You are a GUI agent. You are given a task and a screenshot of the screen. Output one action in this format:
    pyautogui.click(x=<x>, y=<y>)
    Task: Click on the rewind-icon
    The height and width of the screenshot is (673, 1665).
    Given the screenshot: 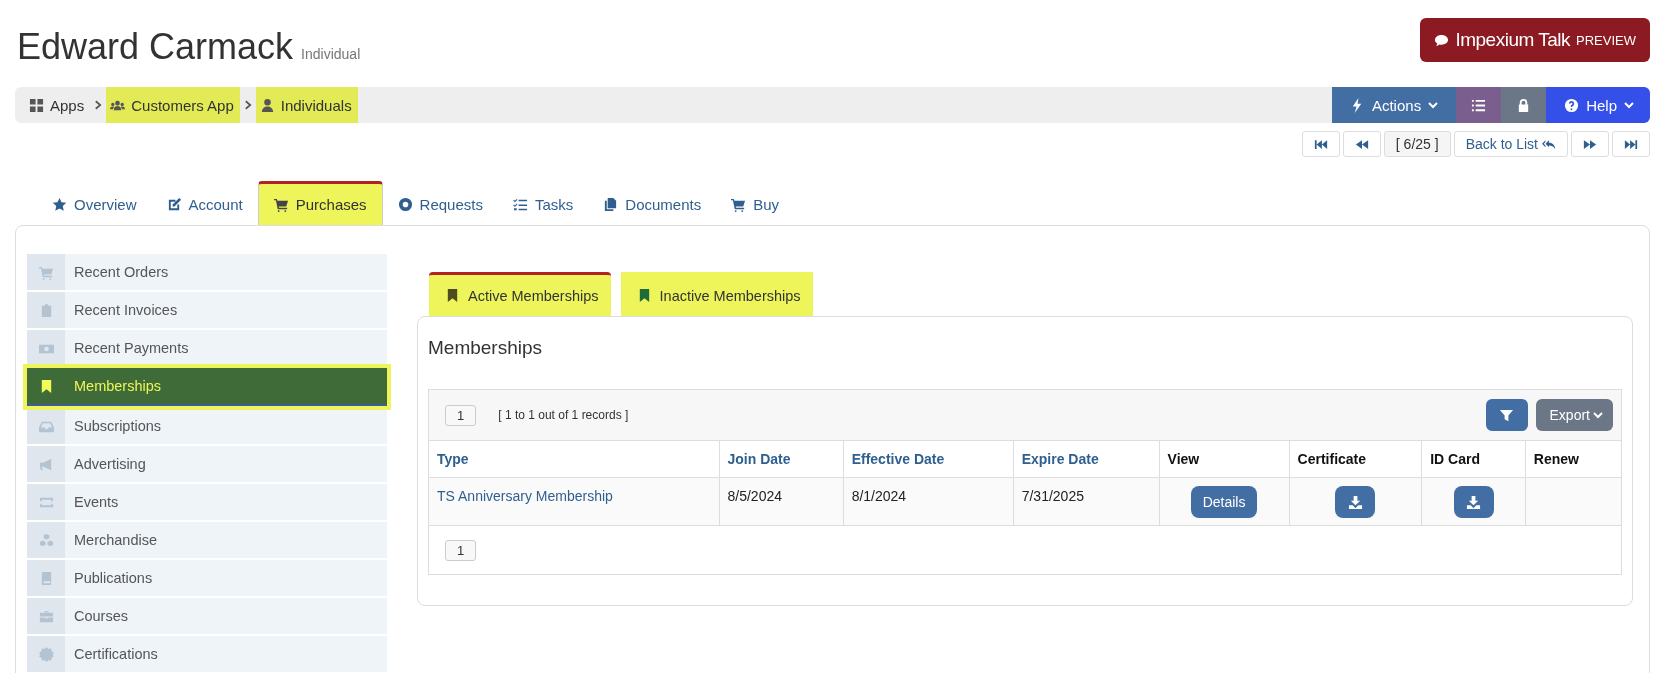 What is the action you would take?
    pyautogui.click(x=1361, y=144)
    